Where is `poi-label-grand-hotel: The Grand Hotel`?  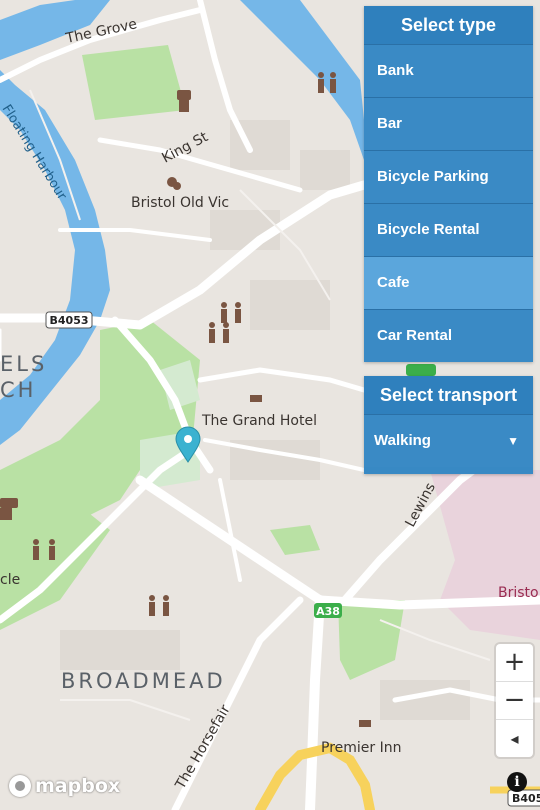
poi-label-grand-hotel: The Grand Hotel is located at coordinates (259, 421).